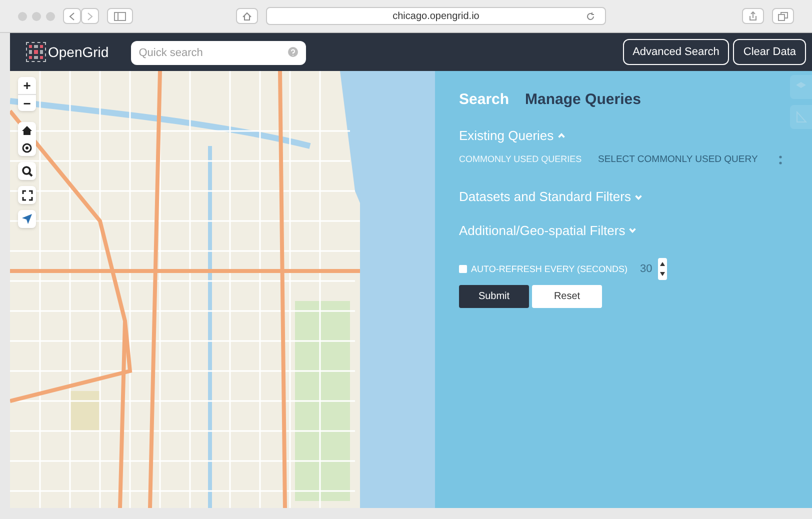 Image resolution: width=812 pixels, height=519 pixels. Describe the element at coordinates (769, 52) in the screenshot. I see `header-button: Clear Data` at that location.